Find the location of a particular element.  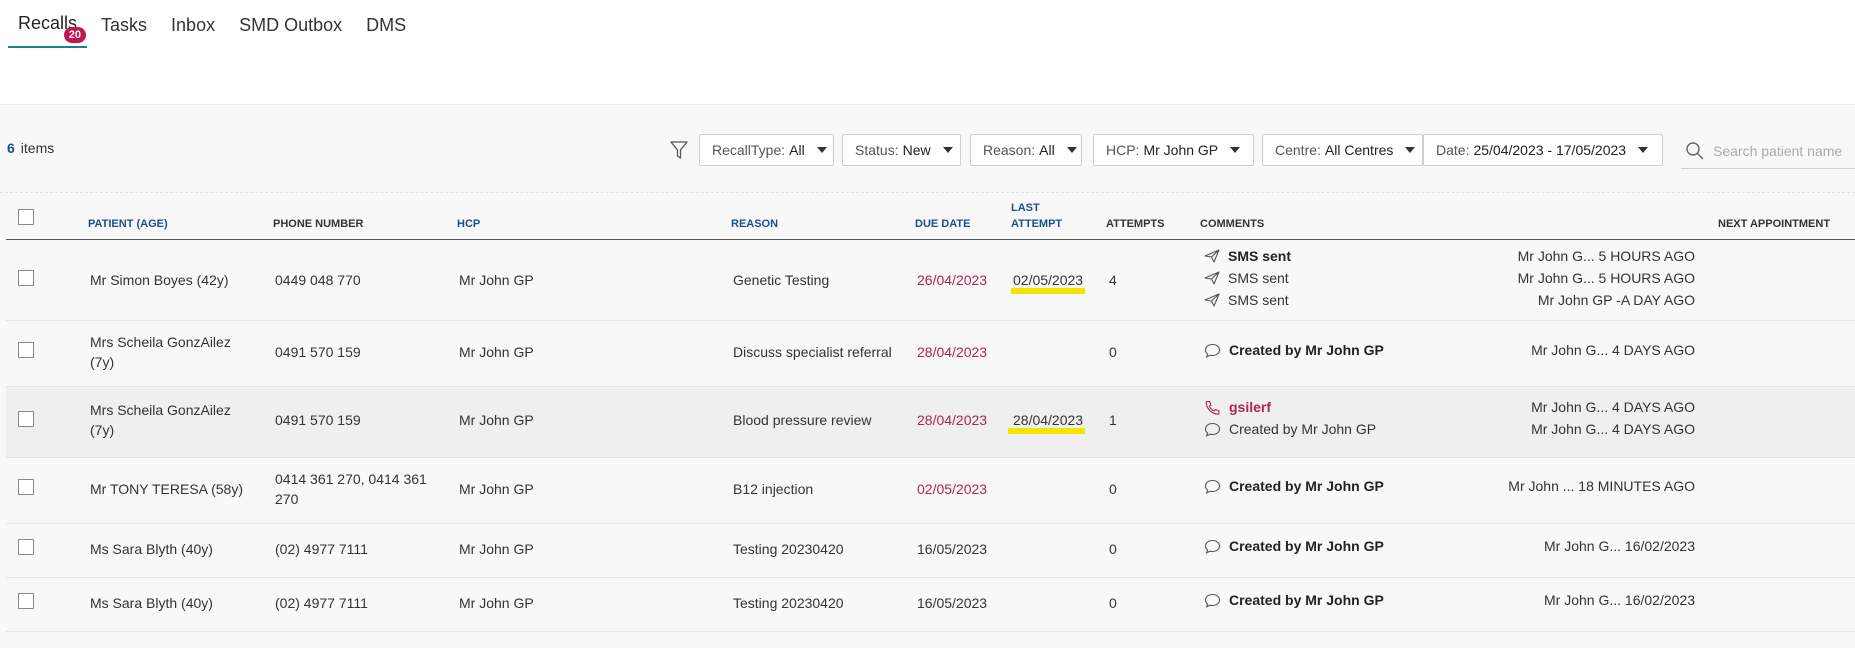

tab-tasks: Tasks is located at coordinates (124, 31).